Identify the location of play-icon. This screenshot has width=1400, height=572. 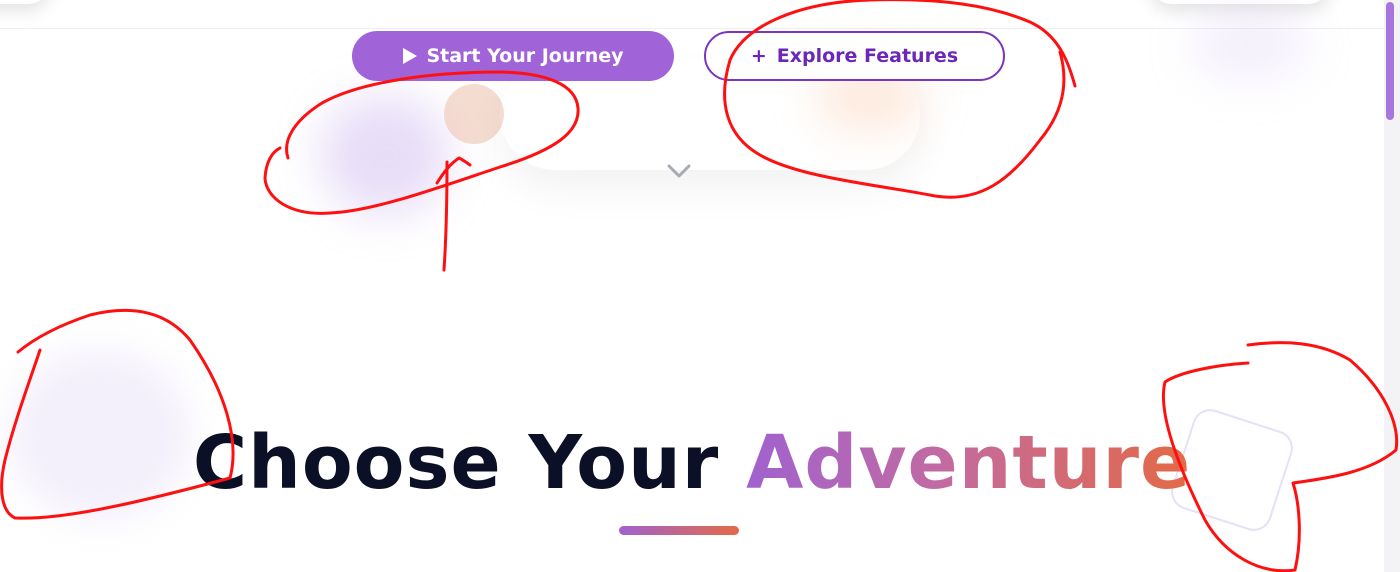
(410, 56).